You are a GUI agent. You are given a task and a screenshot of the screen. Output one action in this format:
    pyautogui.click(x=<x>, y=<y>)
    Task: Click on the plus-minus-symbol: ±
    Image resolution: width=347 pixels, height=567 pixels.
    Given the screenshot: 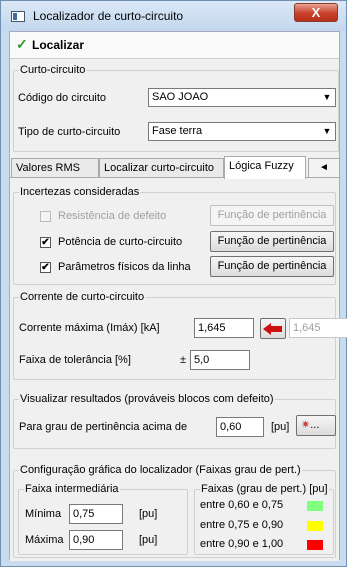 What is the action you would take?
    pyautogui.click(x=183, y=360)
    